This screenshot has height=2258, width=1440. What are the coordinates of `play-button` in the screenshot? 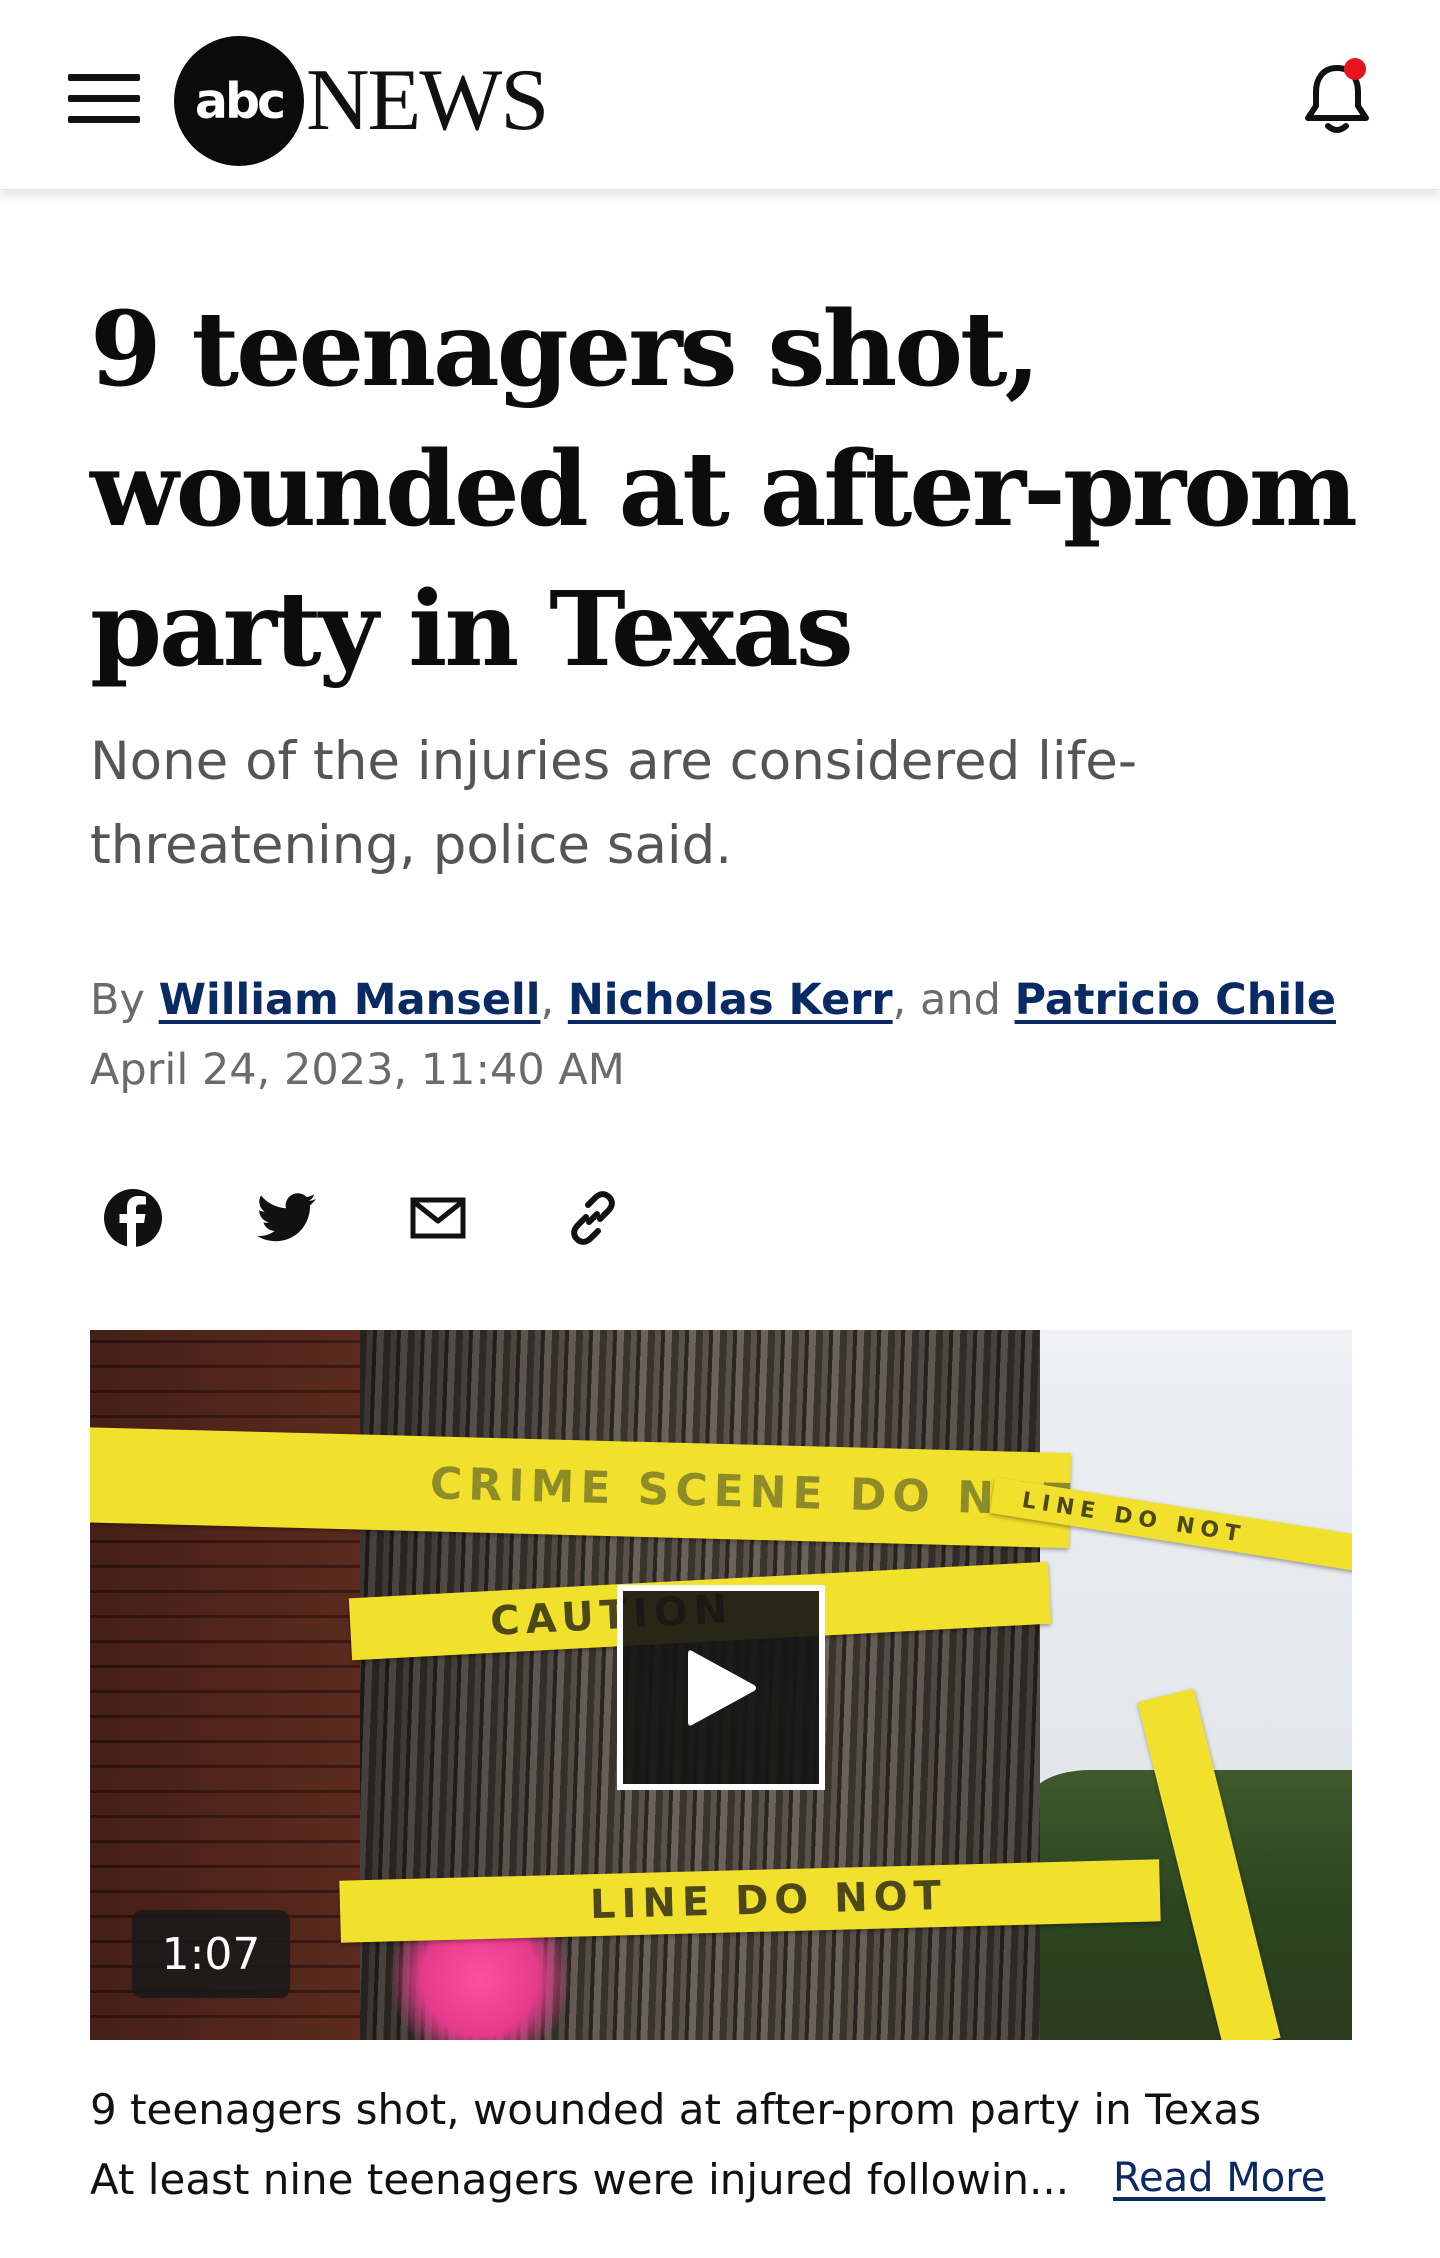 It's located at (721, 1687).